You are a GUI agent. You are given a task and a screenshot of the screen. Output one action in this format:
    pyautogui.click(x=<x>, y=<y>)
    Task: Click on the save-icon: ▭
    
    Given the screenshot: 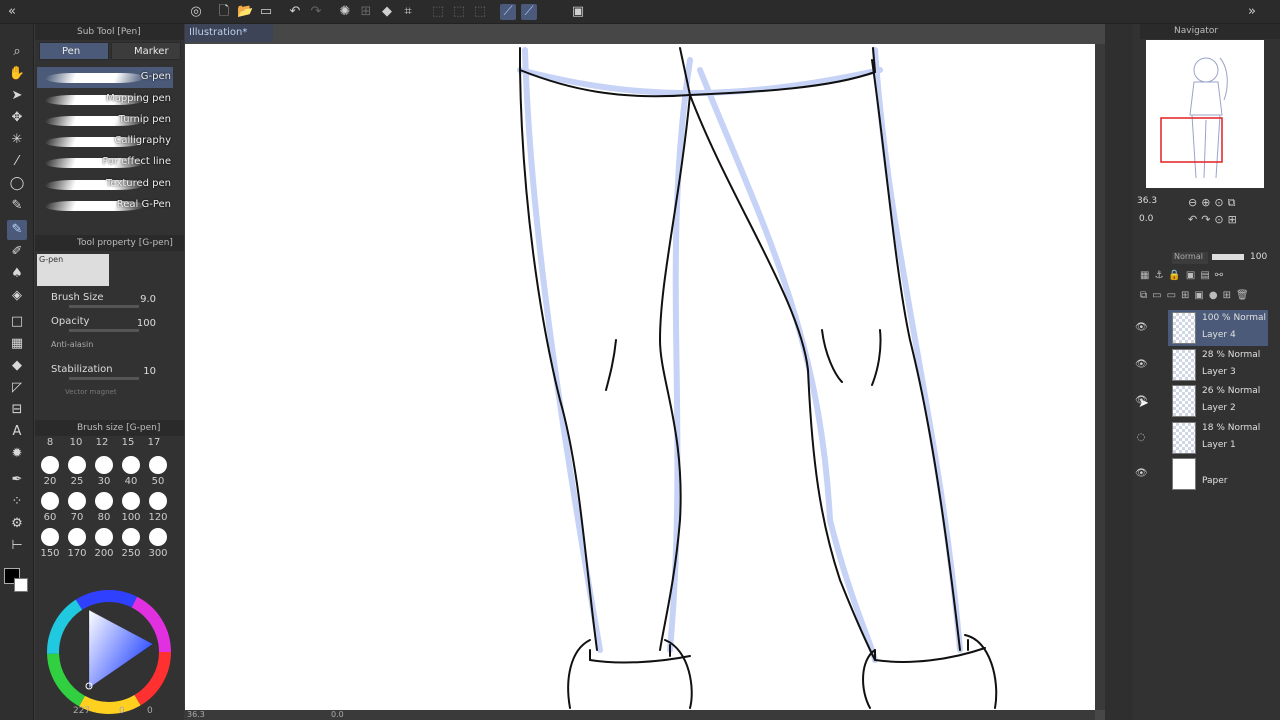 What is the action you would take?
    pyautogui.click(x=266, y=12)
    